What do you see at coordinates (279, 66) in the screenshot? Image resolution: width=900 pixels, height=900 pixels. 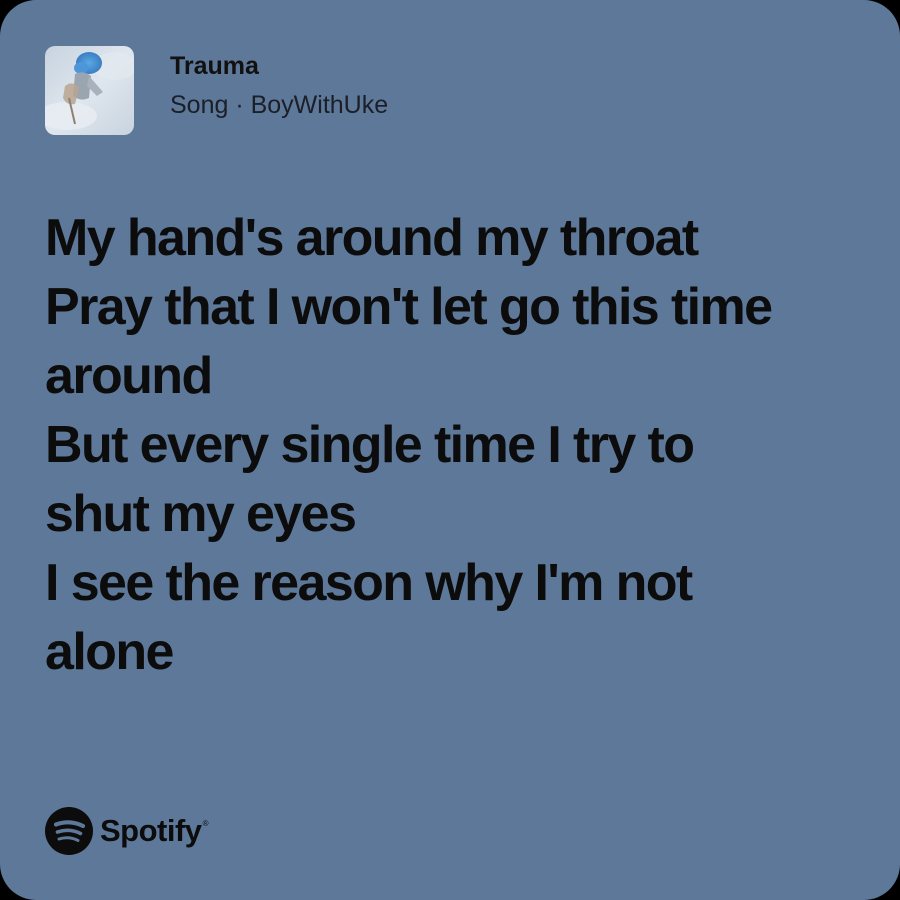 I see `song-title: Trauma` at bounding box center [279, 66].